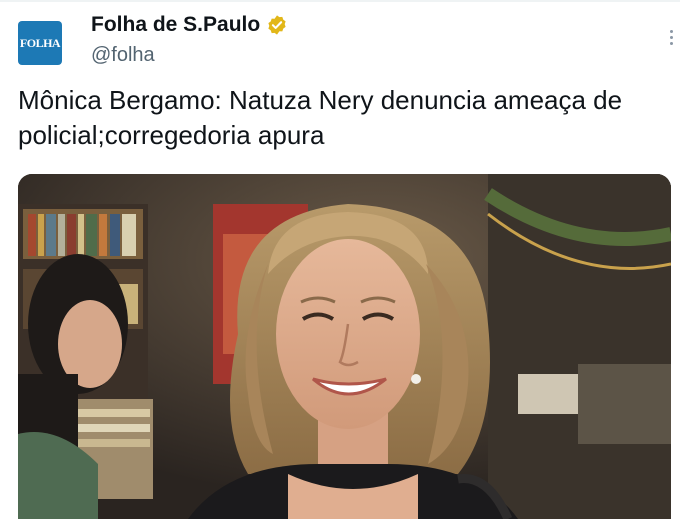 This screenshot has width=680, height=523. Describe the element at coordinates (123, 55) in the screenshot. I see `account-handle: @folha` at that location.